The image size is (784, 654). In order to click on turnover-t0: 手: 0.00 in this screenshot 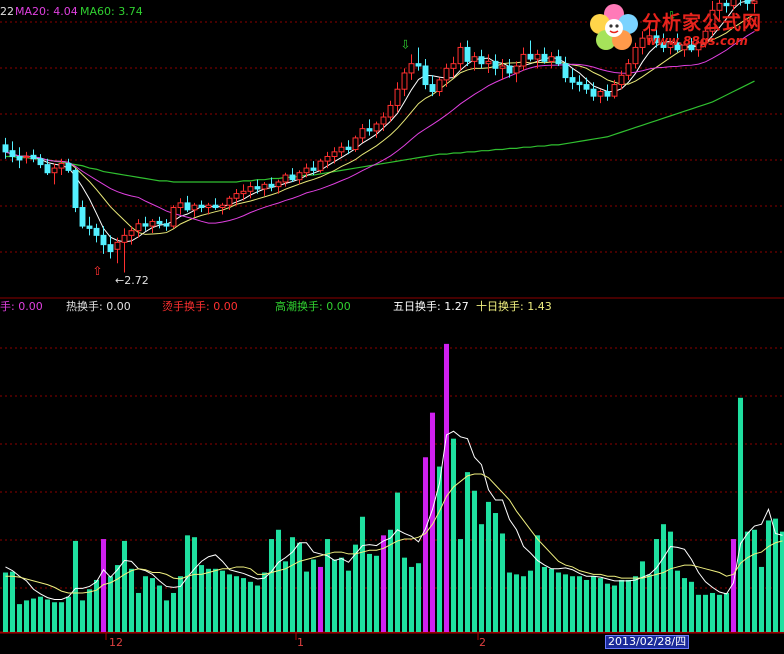, I will do `click(21, 306)`.